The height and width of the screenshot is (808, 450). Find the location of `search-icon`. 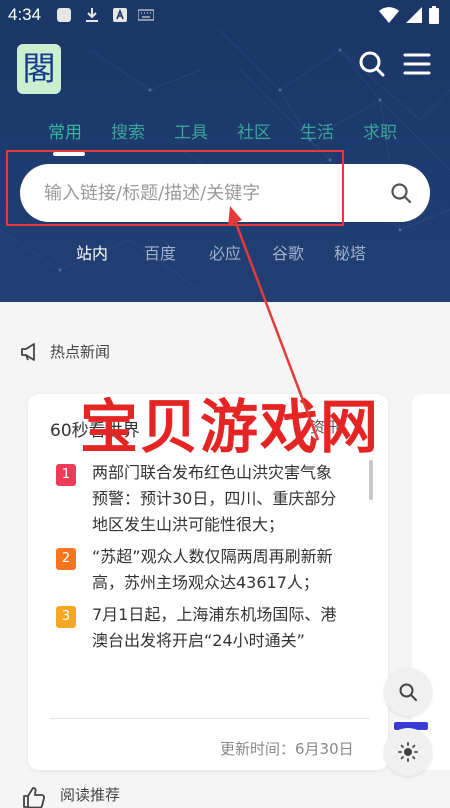

search-icon is located at coordinates (408, 692).